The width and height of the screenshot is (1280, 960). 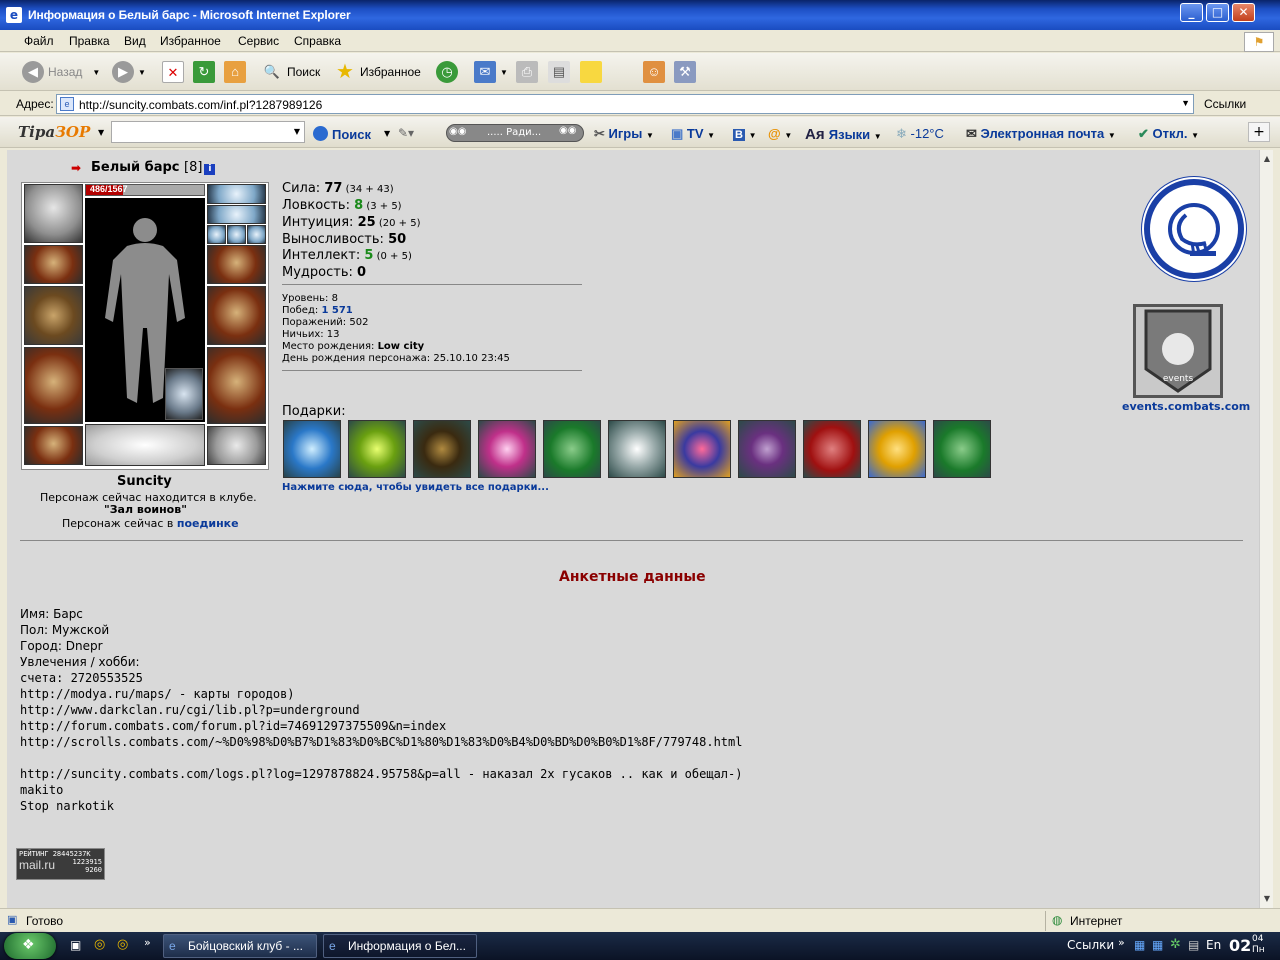 What do you see at coordinates (1240, 945) in the screenshot?
I see `clock-hour: 02` at bounding box center [1240, 945].